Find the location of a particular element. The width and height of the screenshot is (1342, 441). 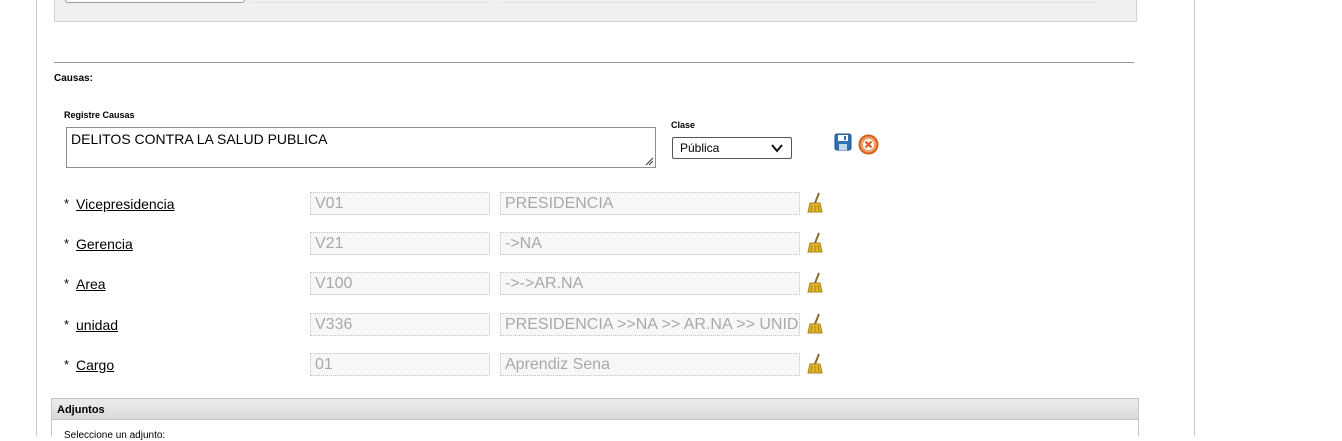

field-row-area: * Area V100 ->->AR.NA is located at coordinates (450, 284).